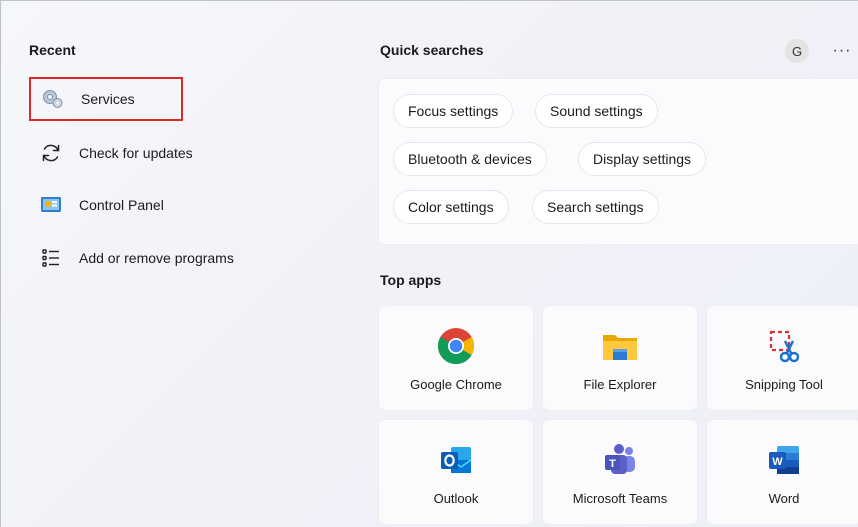  What do you see at coordinates (612, 464) in the screenshot?
I see `svg-text: T` at bounding box center [612, 464].